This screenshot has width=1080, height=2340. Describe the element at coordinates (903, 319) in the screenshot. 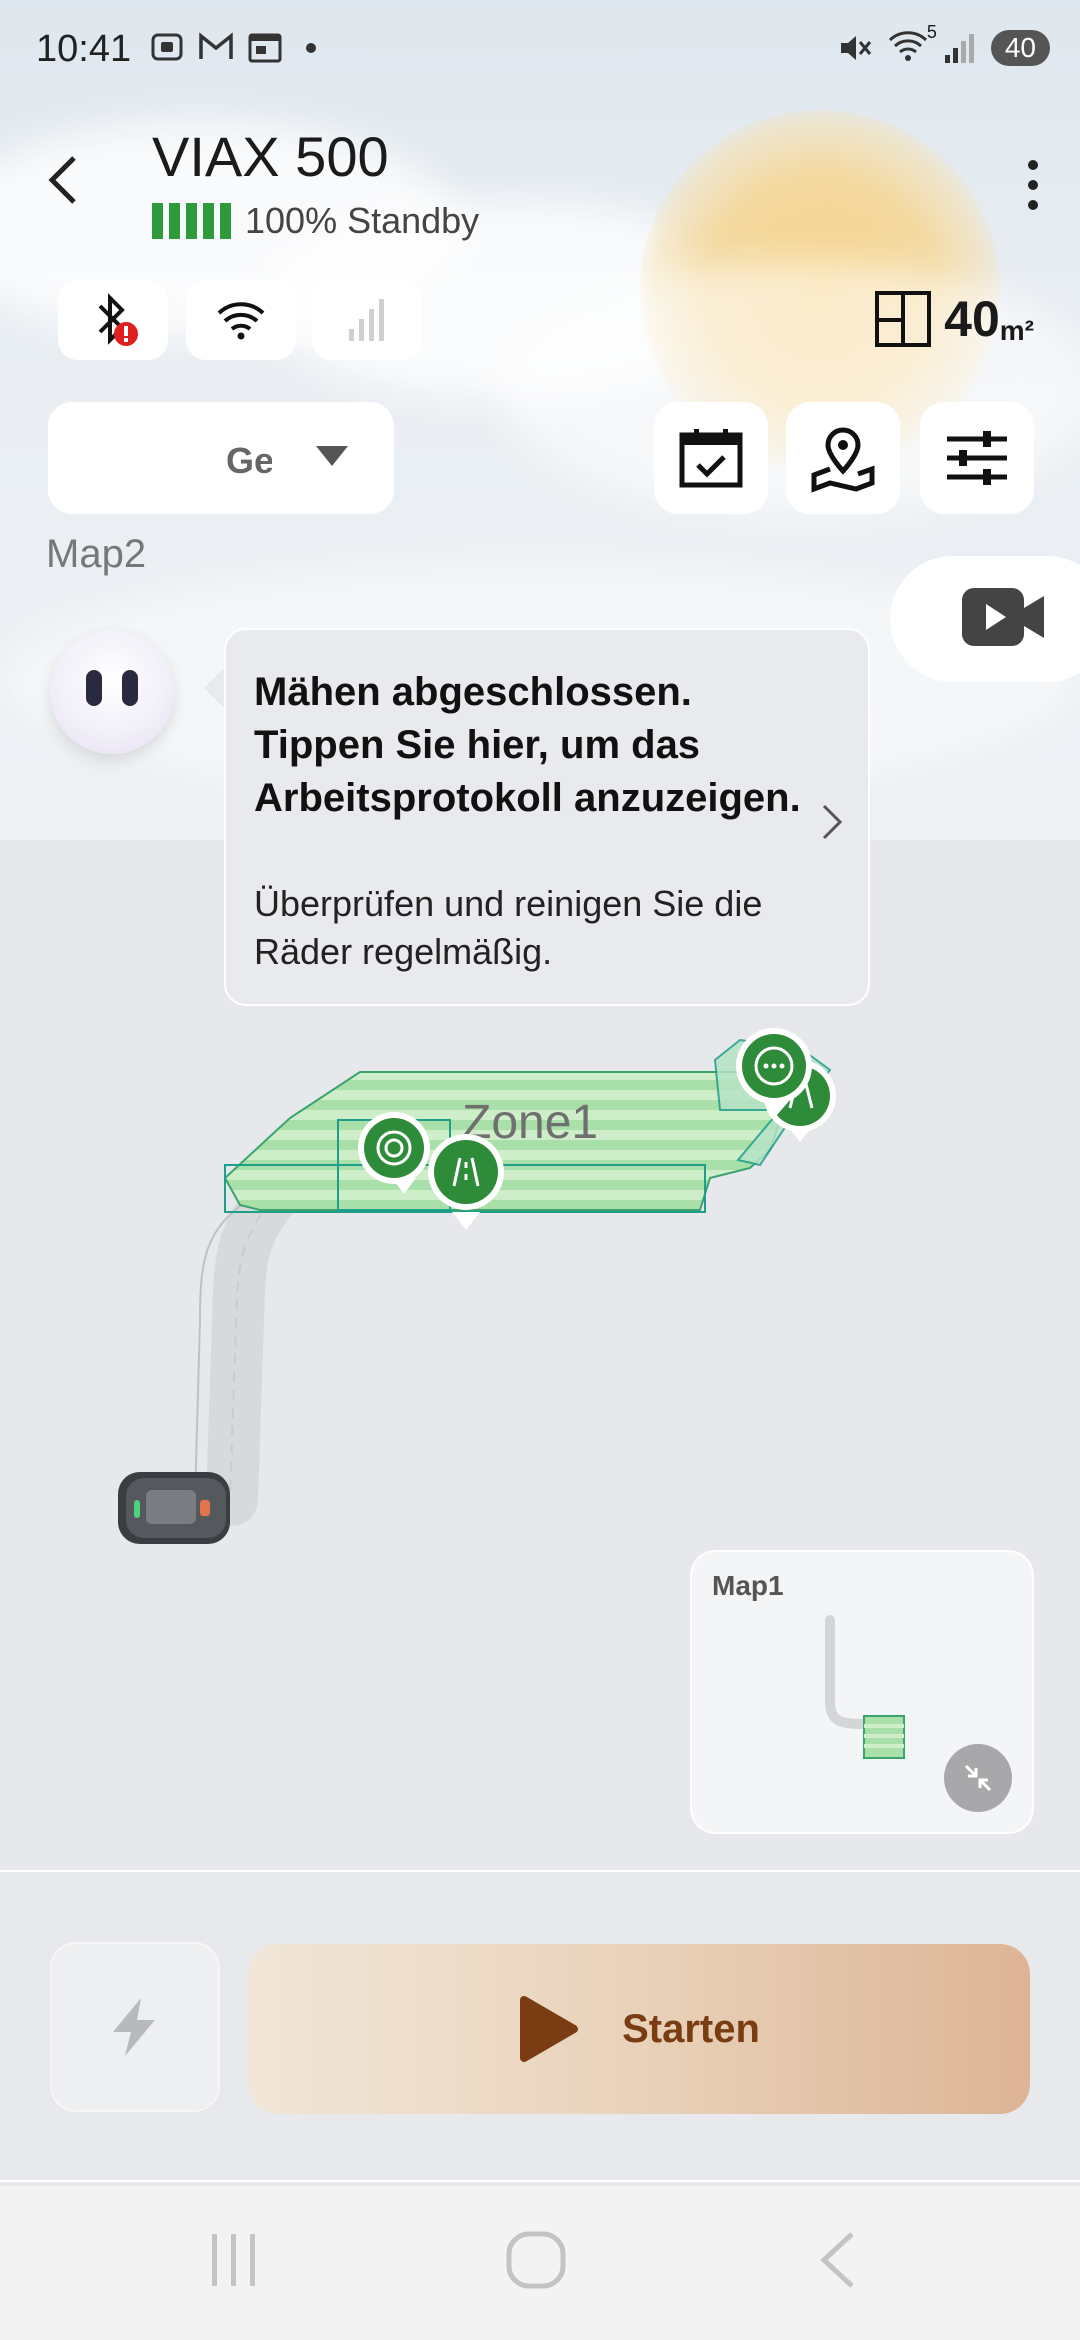

I see `area-icon` at that location.